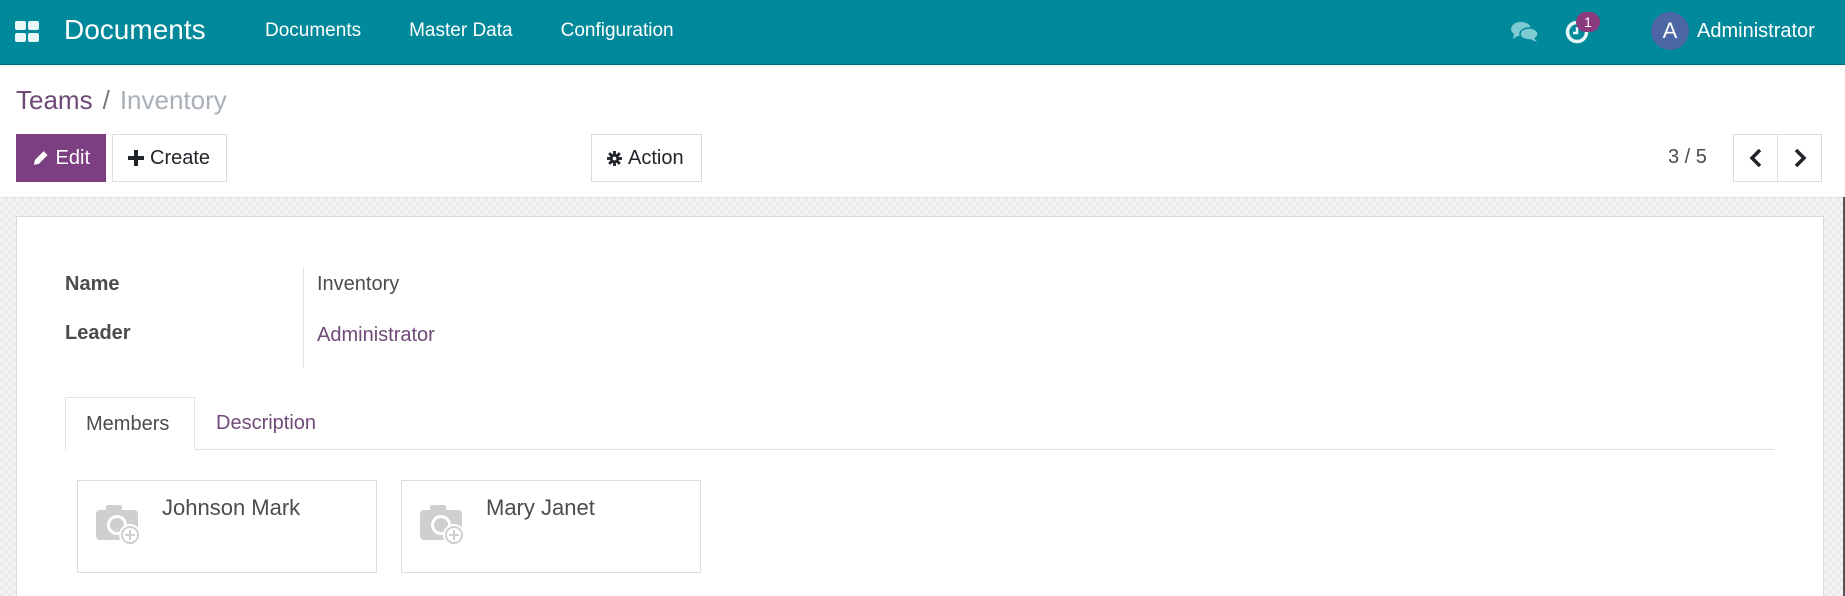 The image size is (1845, 596). I want to click on chevron-right-icon, so click(1800, 158).